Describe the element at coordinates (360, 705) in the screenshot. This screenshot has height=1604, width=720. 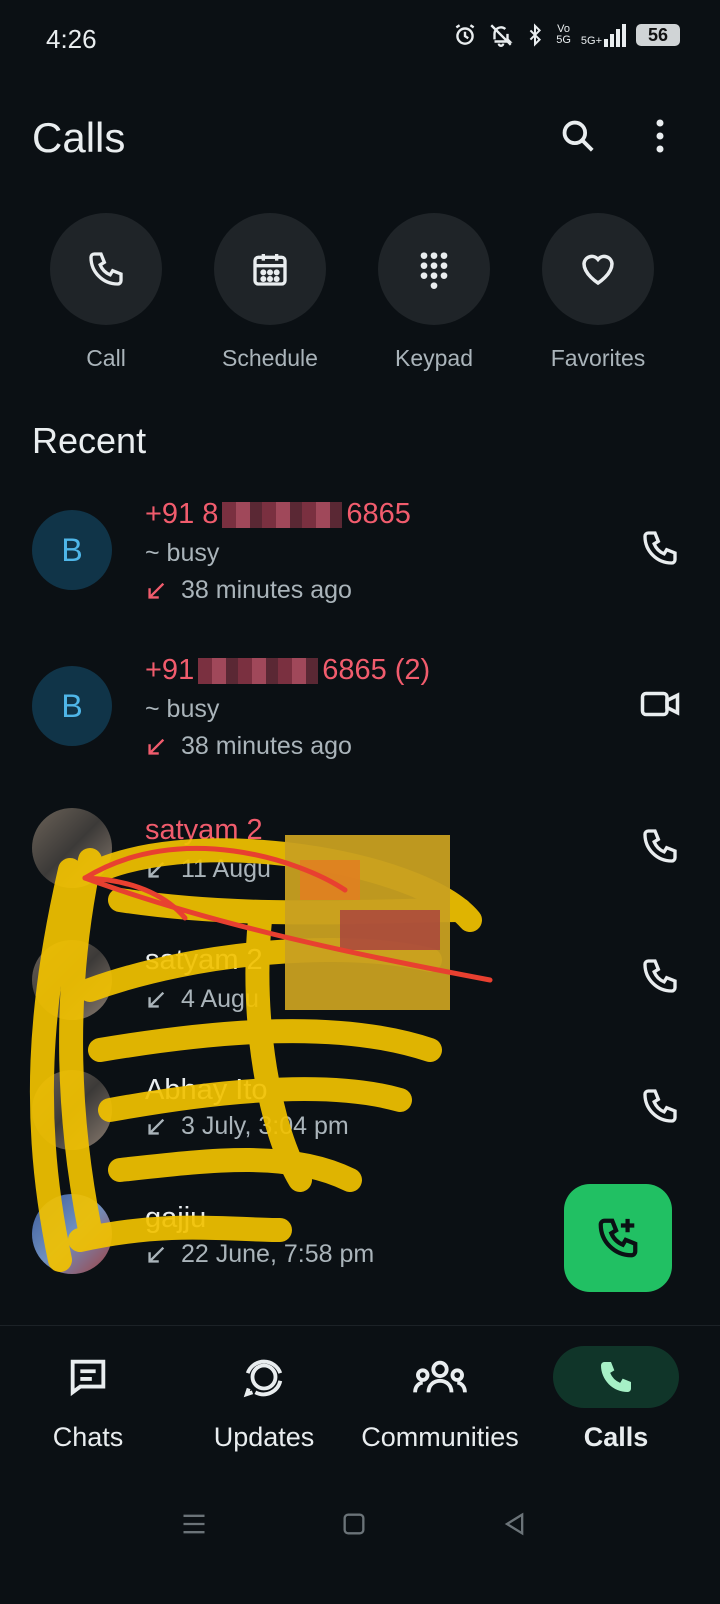
I see `call-row: B +91 6865 (2) ~ busy 38 minutes ago` at that location.